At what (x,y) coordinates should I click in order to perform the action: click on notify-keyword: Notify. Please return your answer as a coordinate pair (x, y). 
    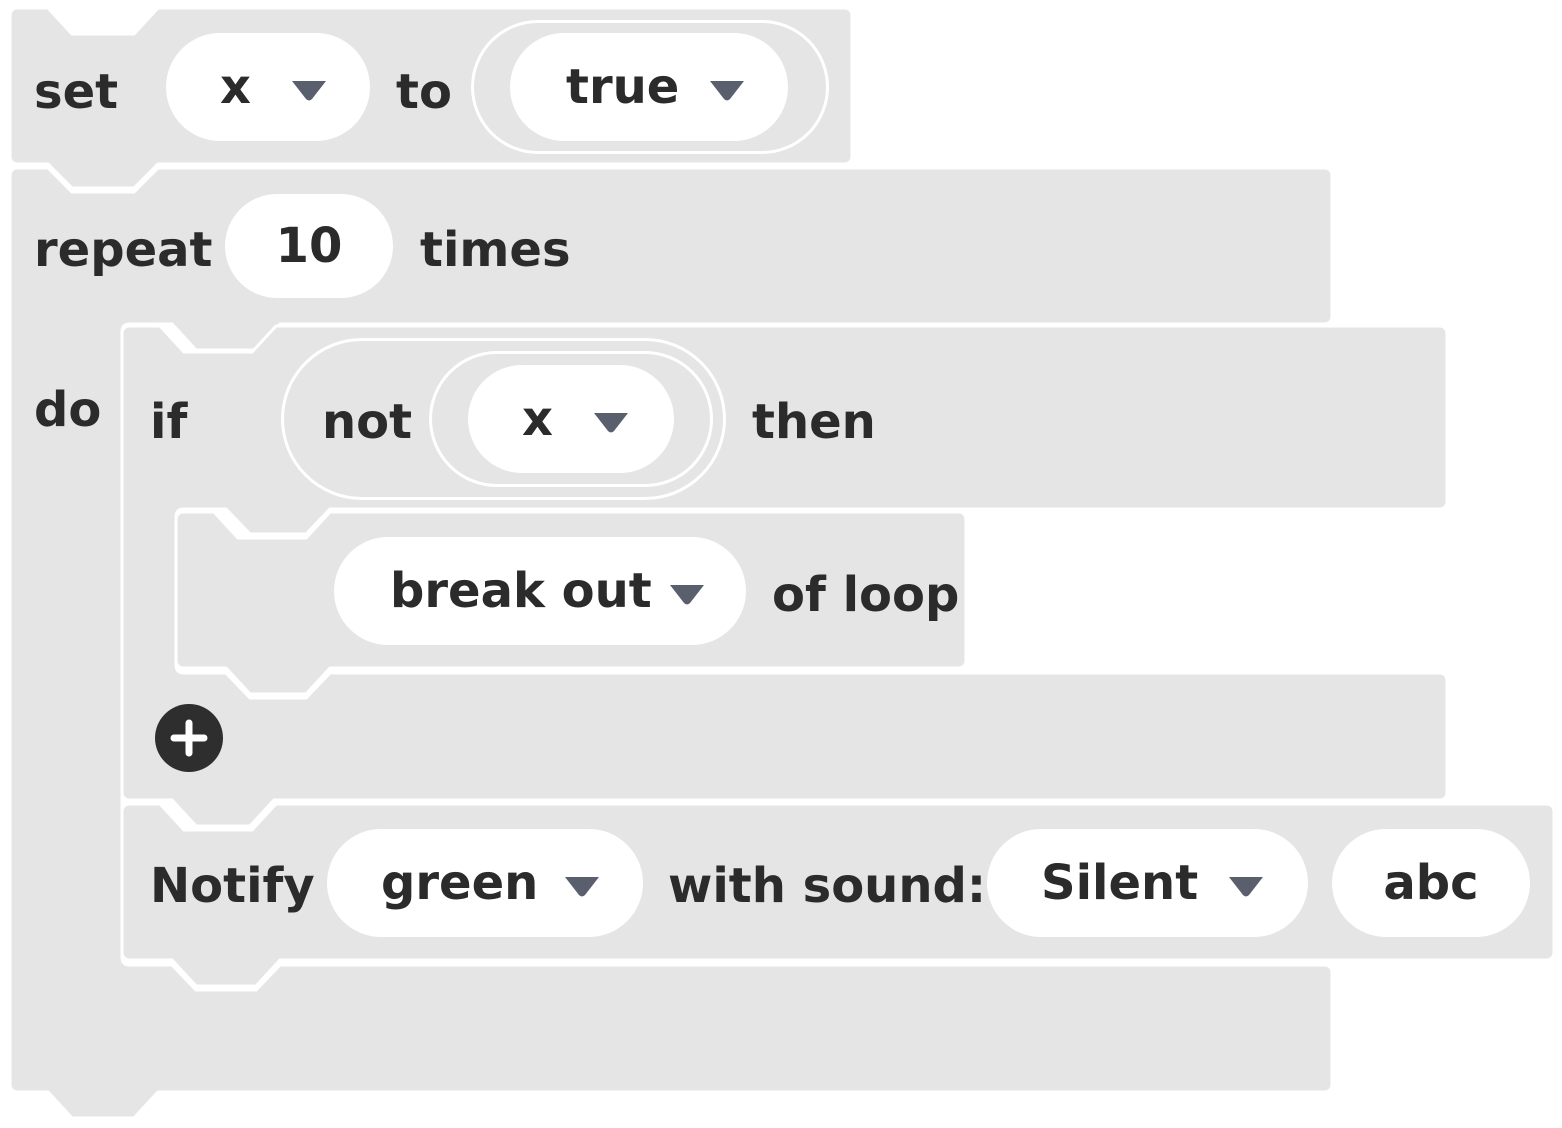
    Looking at the image, I should click on (232, 886).